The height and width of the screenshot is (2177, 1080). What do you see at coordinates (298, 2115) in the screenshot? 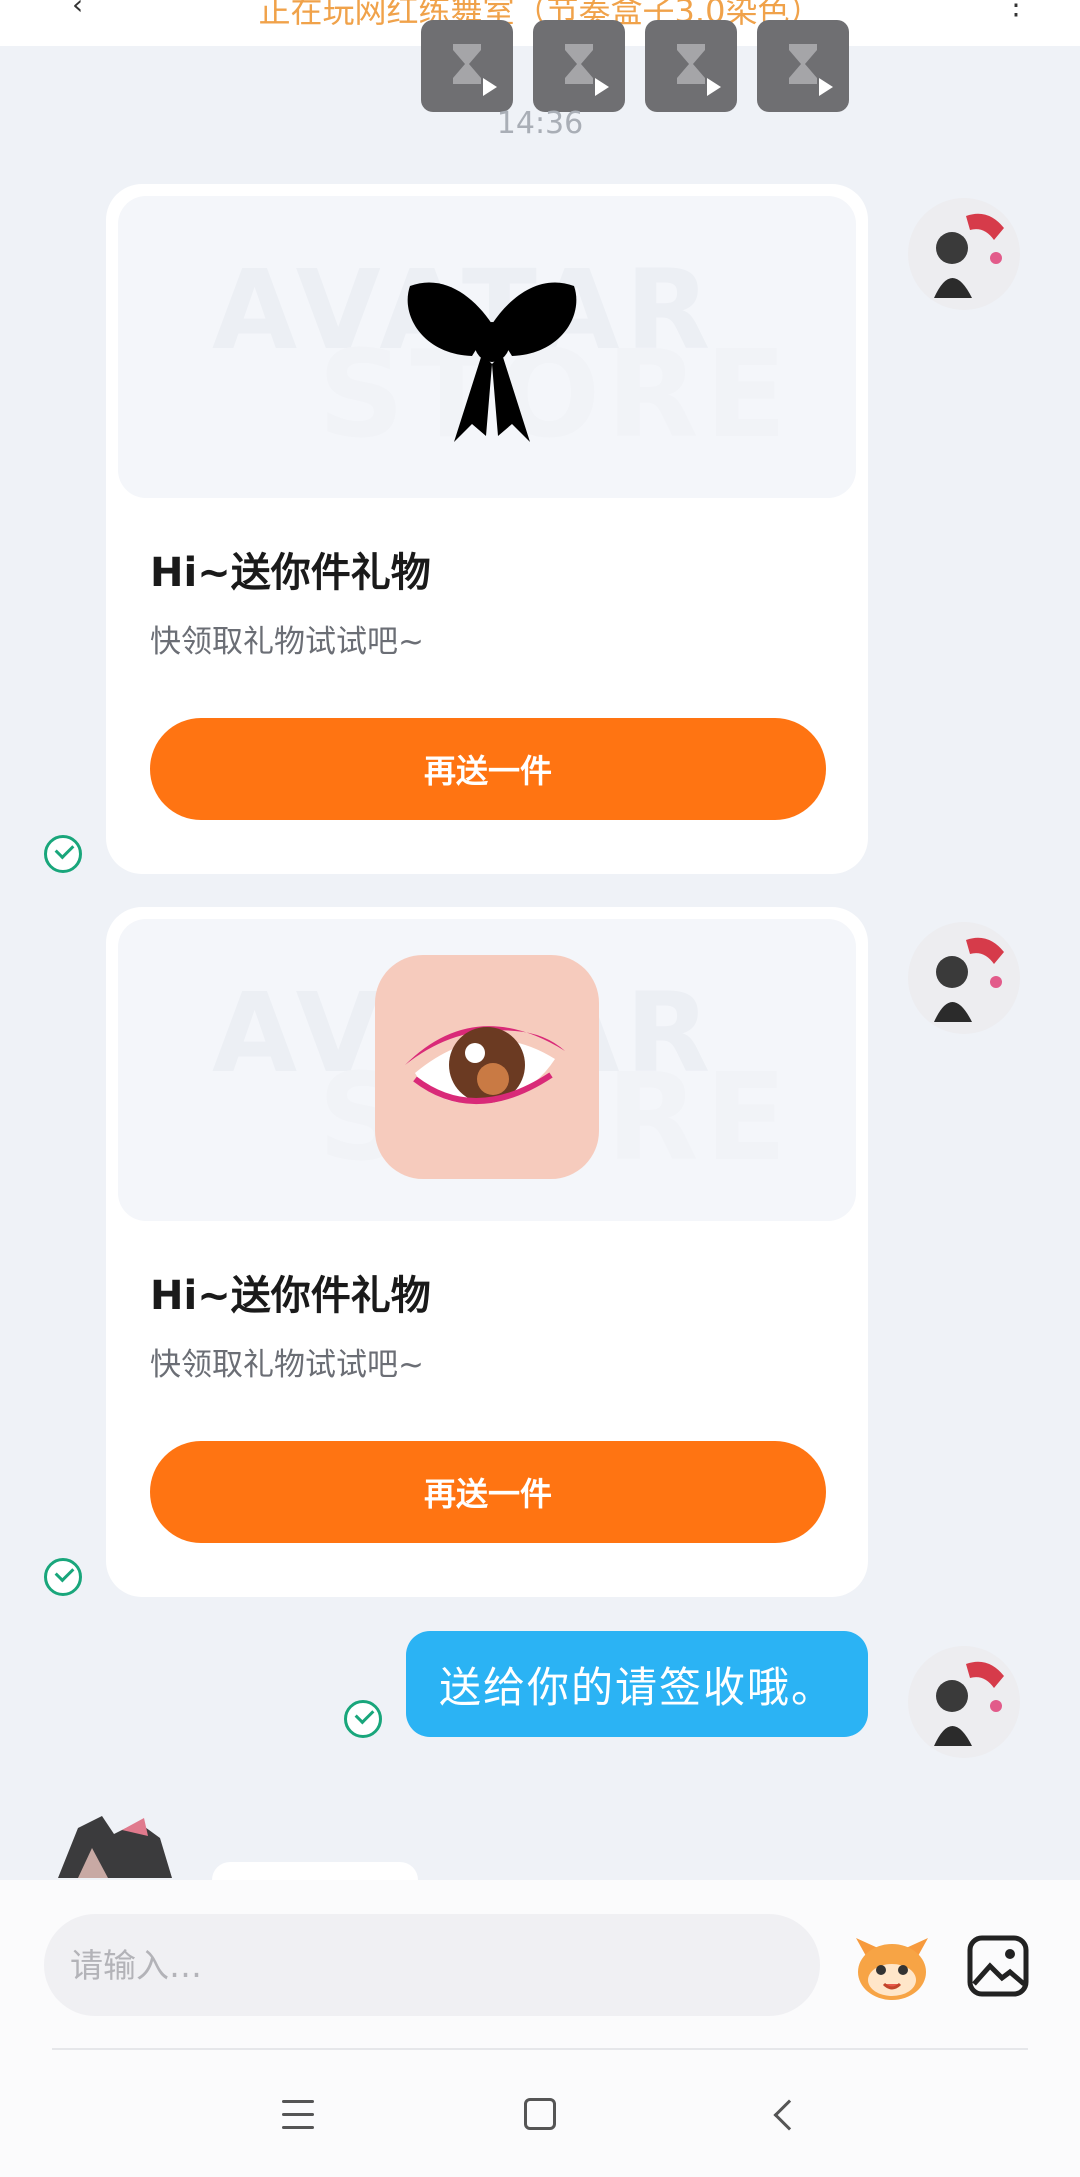
I see `menu-icon` at bounding box center [298, 2115].